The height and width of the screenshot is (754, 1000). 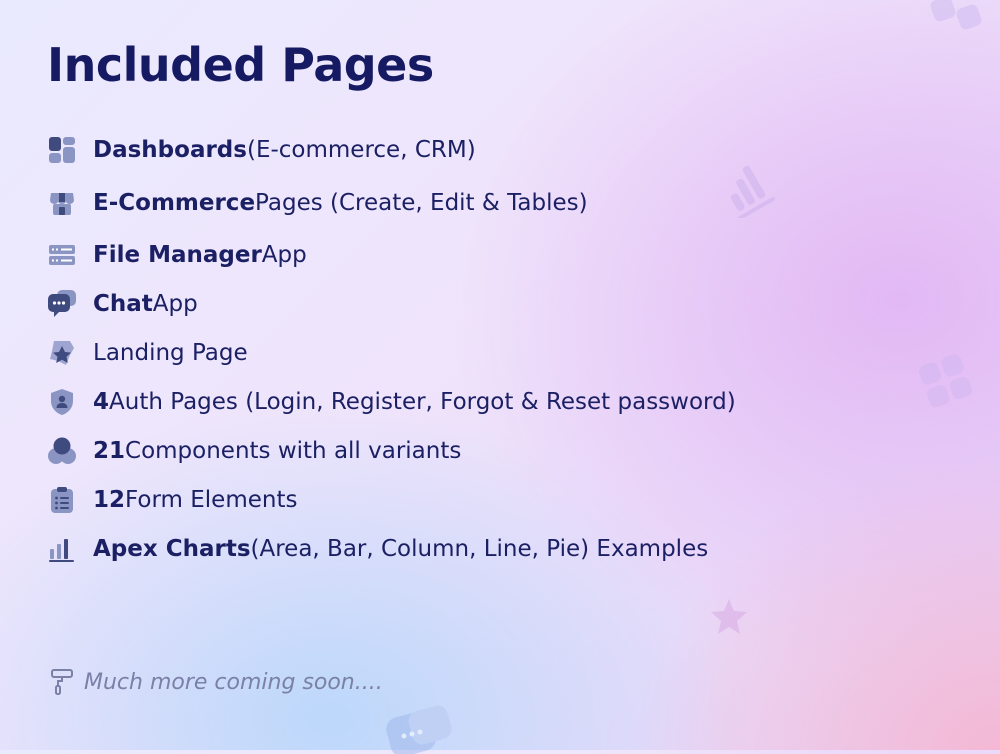 I want to click on chat-icon, so click(x=62, y=304).